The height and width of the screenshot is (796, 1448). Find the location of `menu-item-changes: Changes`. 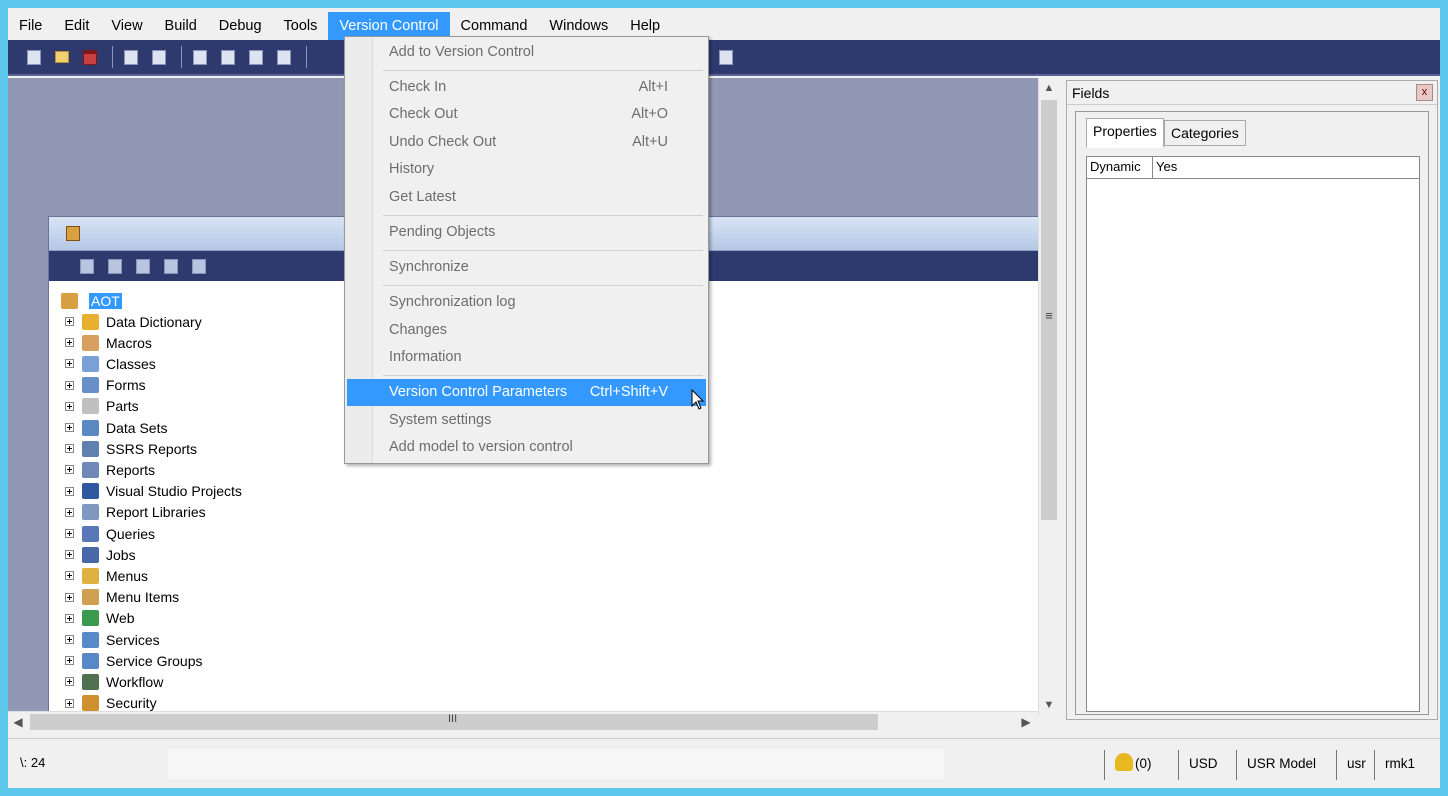

menu-item-changes: Changes is located at coordinates (526, 330).